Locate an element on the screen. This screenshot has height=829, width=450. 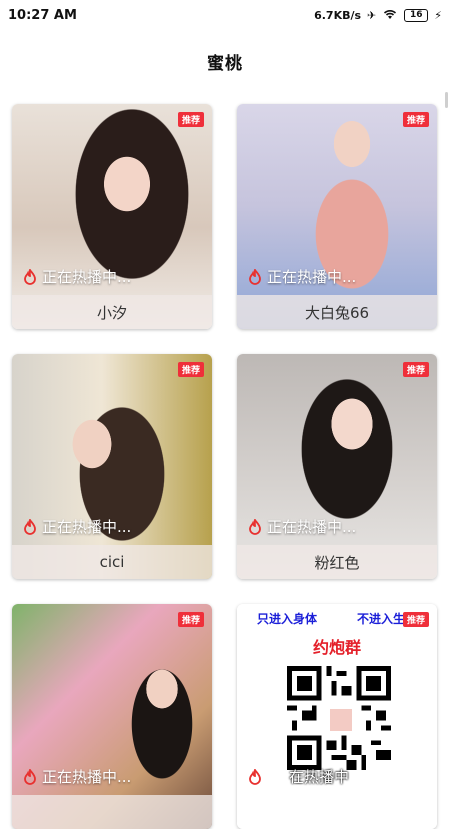
battery-icon: 16 is located at coordinates (416, 15).